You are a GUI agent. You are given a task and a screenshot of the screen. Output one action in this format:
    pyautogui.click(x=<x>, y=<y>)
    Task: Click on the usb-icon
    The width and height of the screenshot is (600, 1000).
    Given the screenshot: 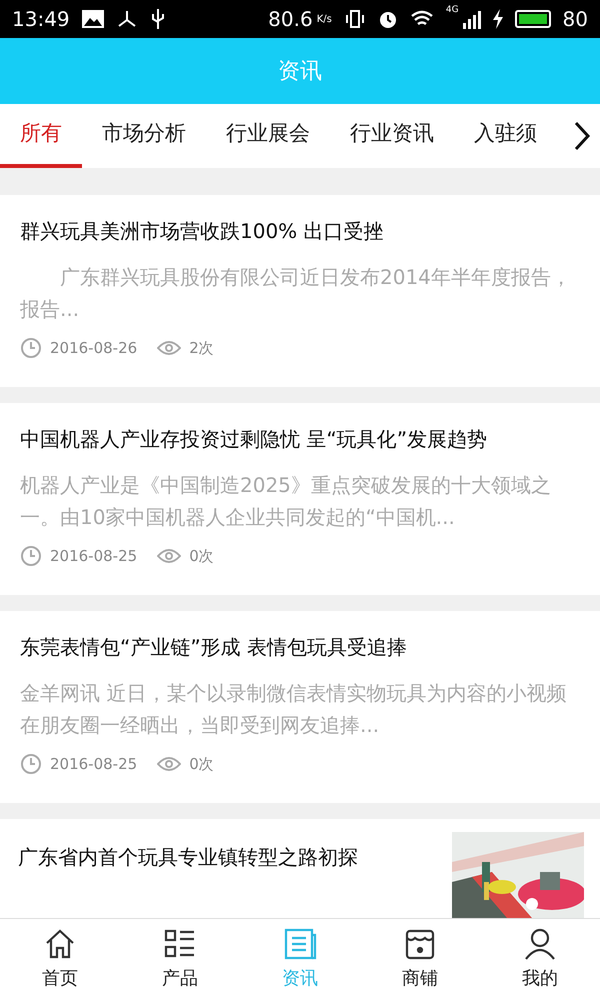 What is the action you would take?
    pyautogui.click(x=158, y=19)
    